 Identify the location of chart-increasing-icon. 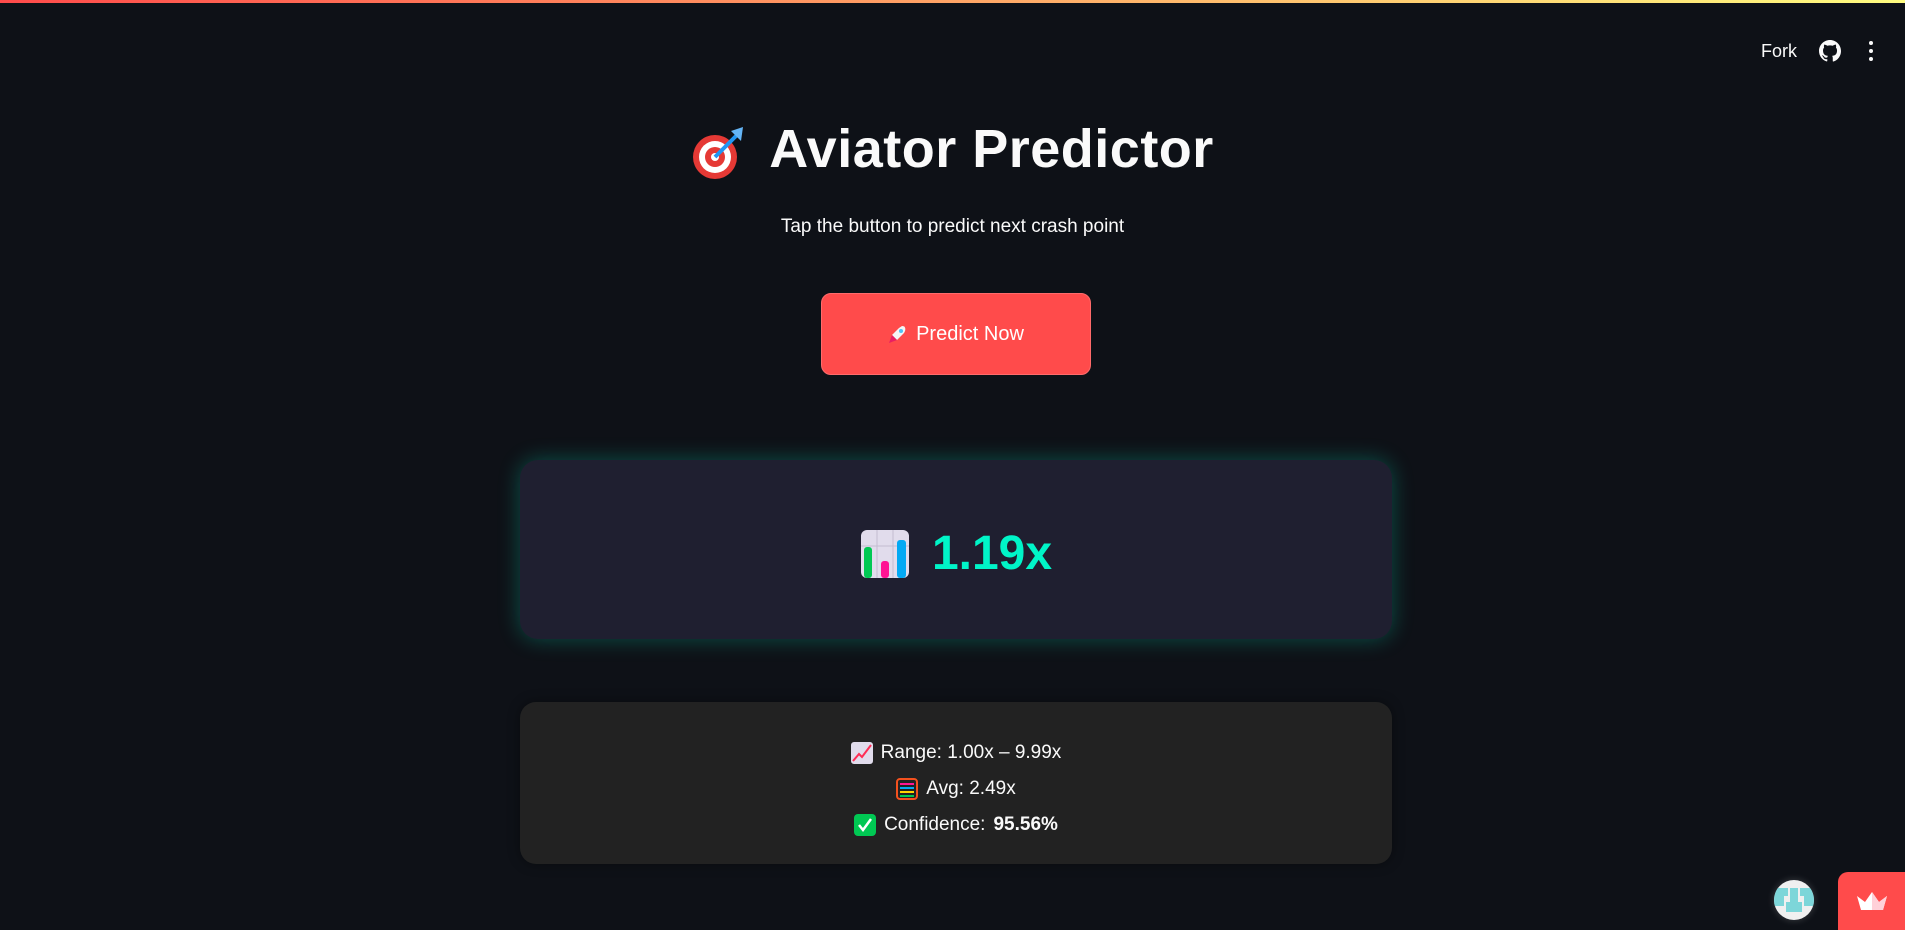
(861, 753).